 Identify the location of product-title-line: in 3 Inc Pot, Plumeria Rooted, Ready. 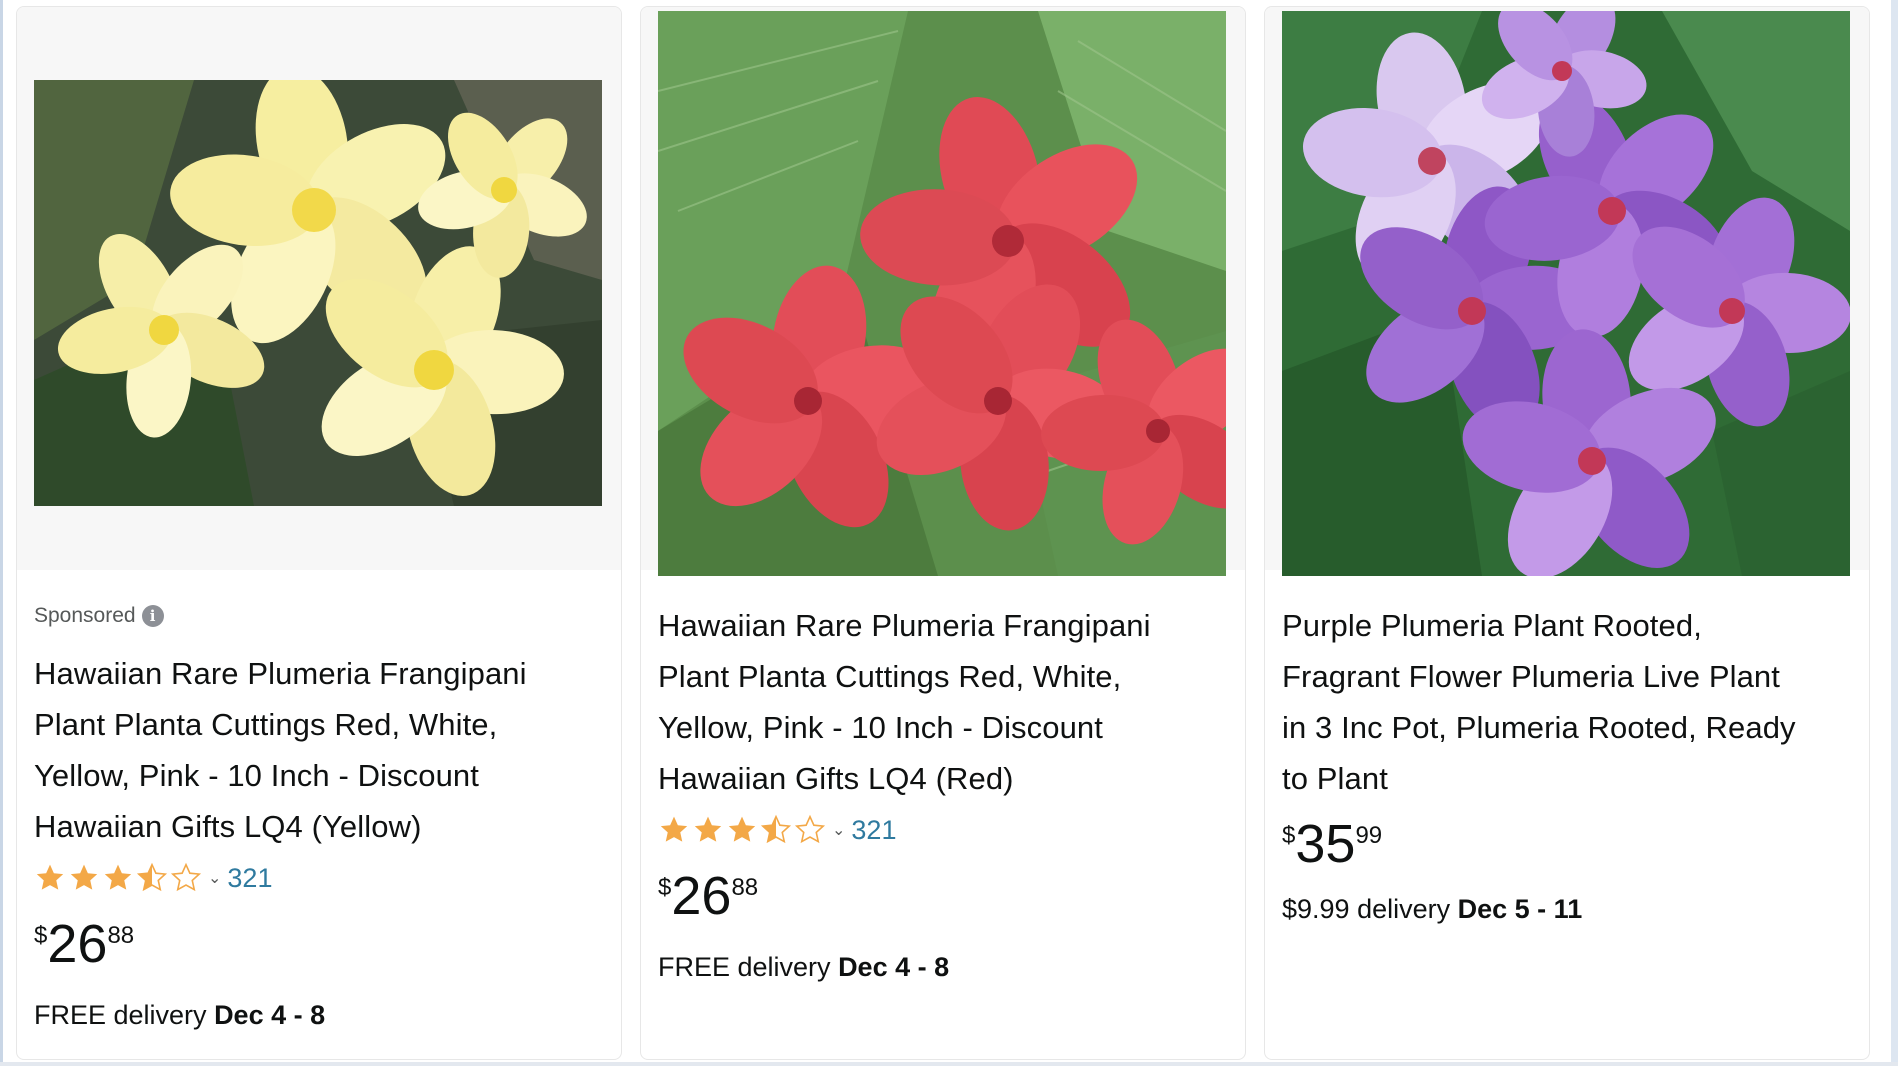
(1539, 727).